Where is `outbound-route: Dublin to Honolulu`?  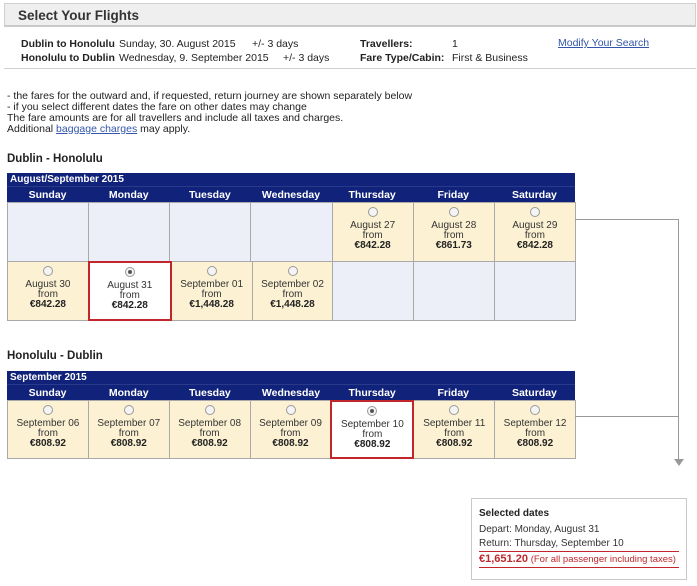 outbound-route: Dublin to Honolulu is located at coordinates (68, 44).